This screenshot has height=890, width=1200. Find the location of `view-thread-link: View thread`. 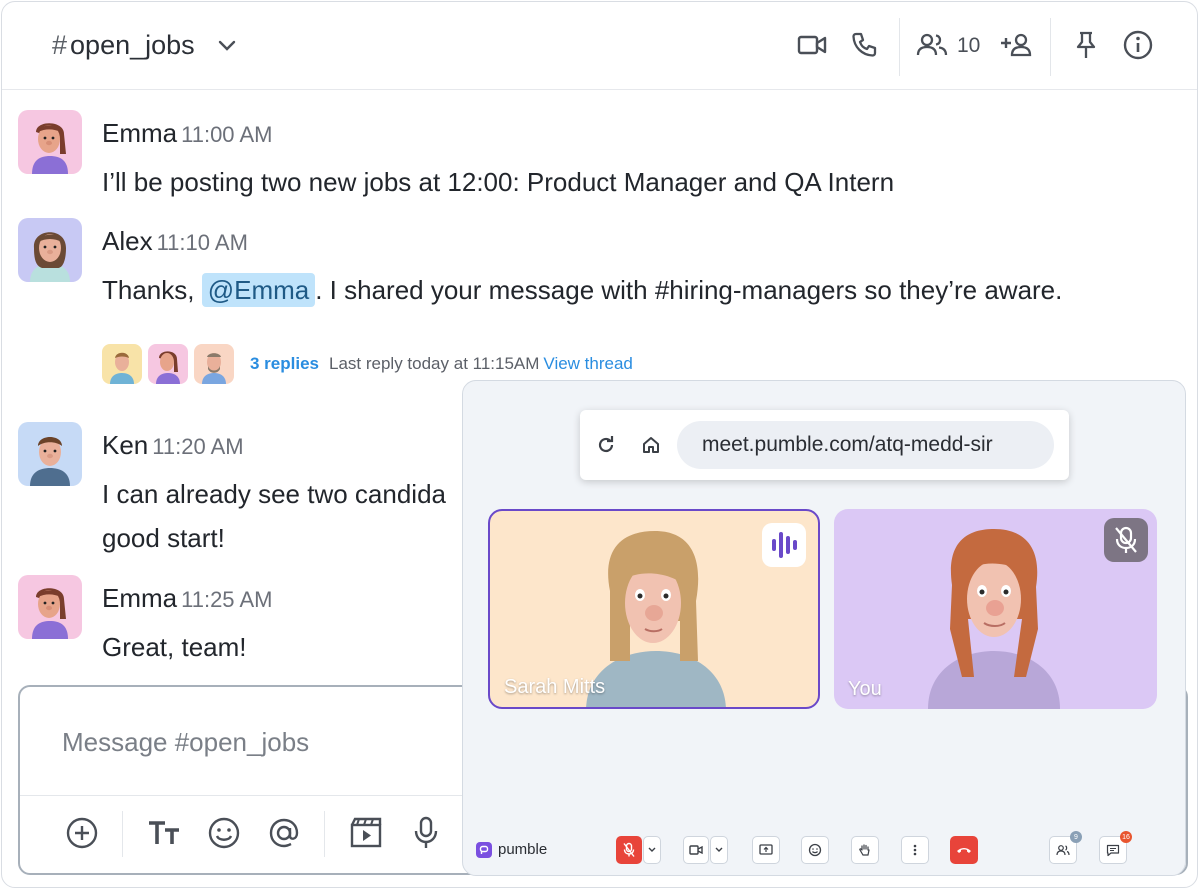

view-thread-link: View thread is located at coordinates (587, 364).